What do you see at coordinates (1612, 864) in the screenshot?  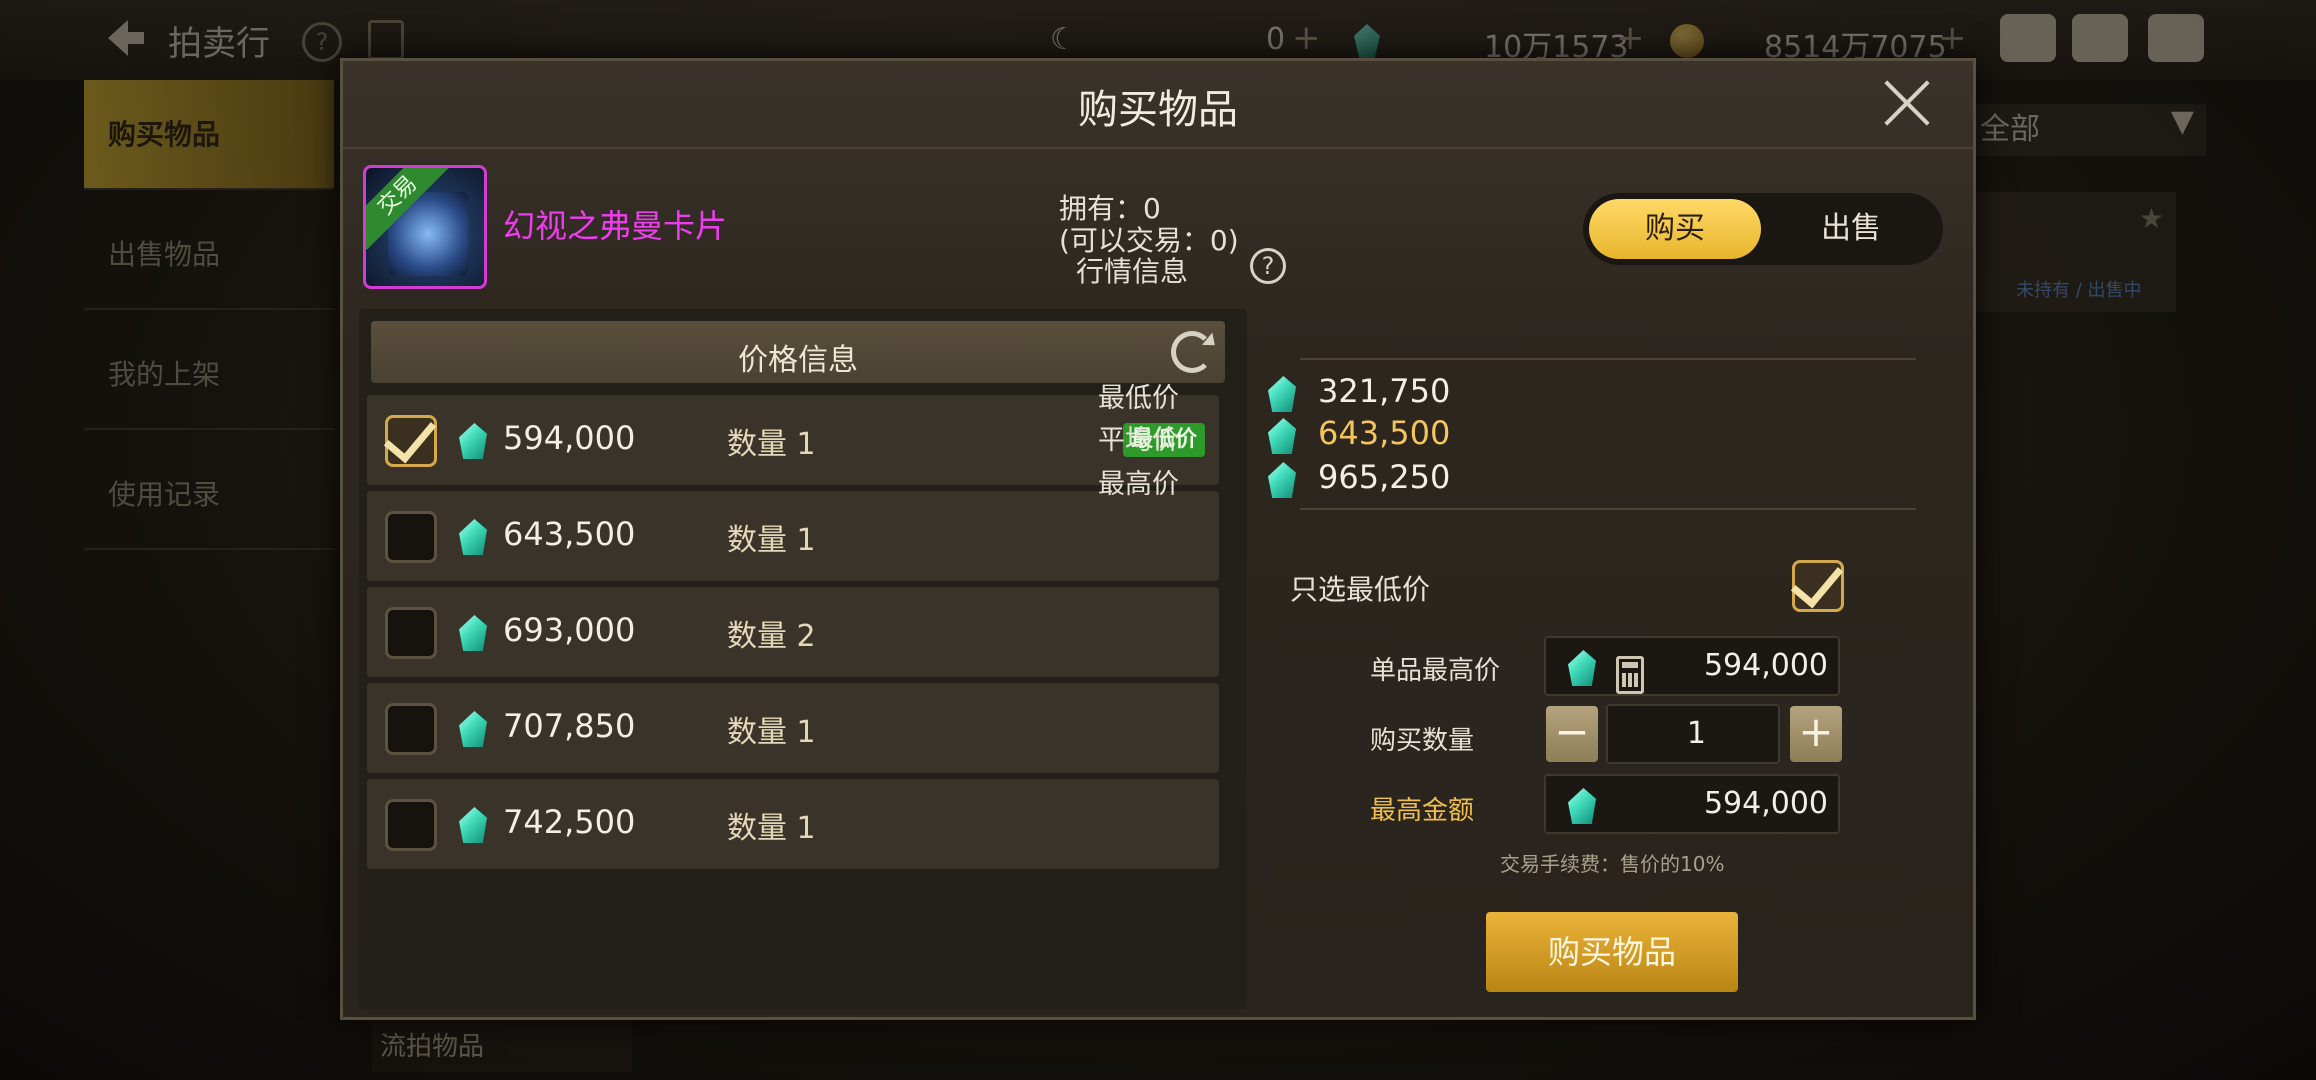 I see `fee-note: 交易手续费：售价的10%` at bounding box center [1612, 864].